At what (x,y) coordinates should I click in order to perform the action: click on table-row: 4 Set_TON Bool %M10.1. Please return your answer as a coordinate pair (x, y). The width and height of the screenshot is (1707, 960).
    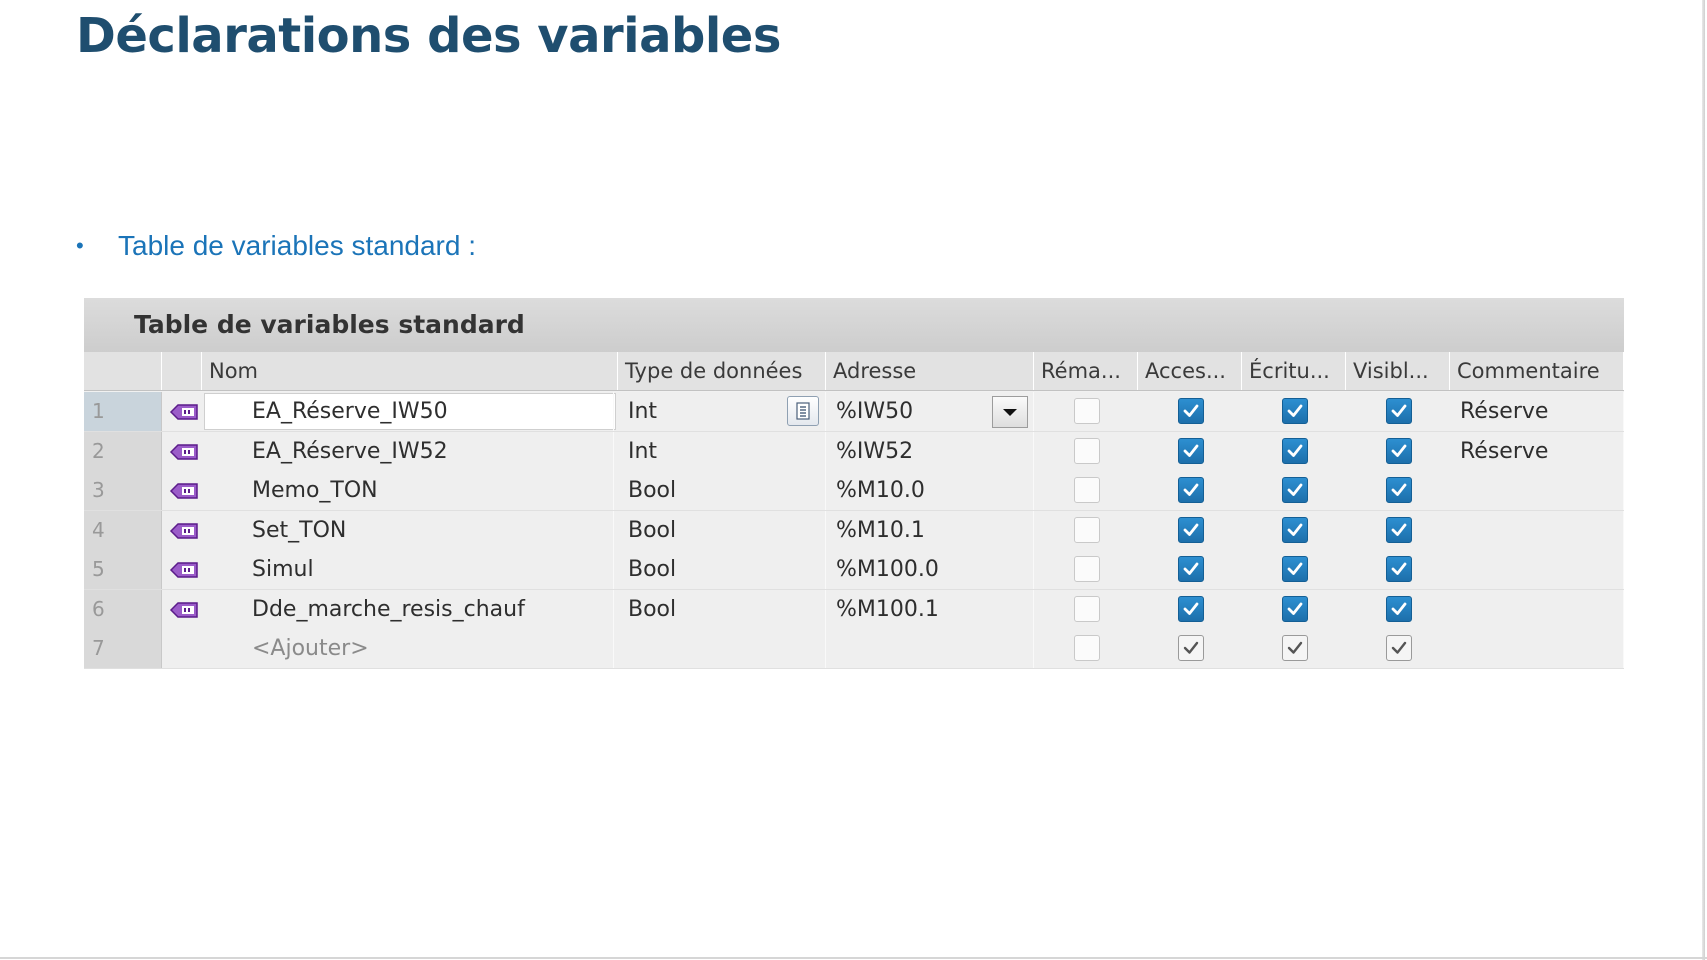
    Looking at the image, I should click on (854, 530).